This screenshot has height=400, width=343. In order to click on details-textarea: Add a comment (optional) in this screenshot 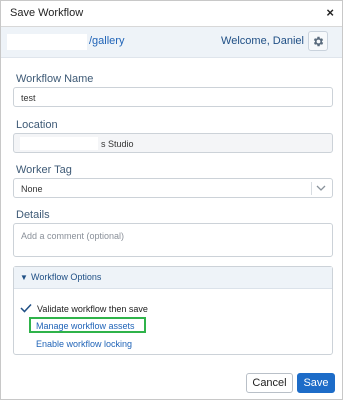, I will do `click(173, 240)`.